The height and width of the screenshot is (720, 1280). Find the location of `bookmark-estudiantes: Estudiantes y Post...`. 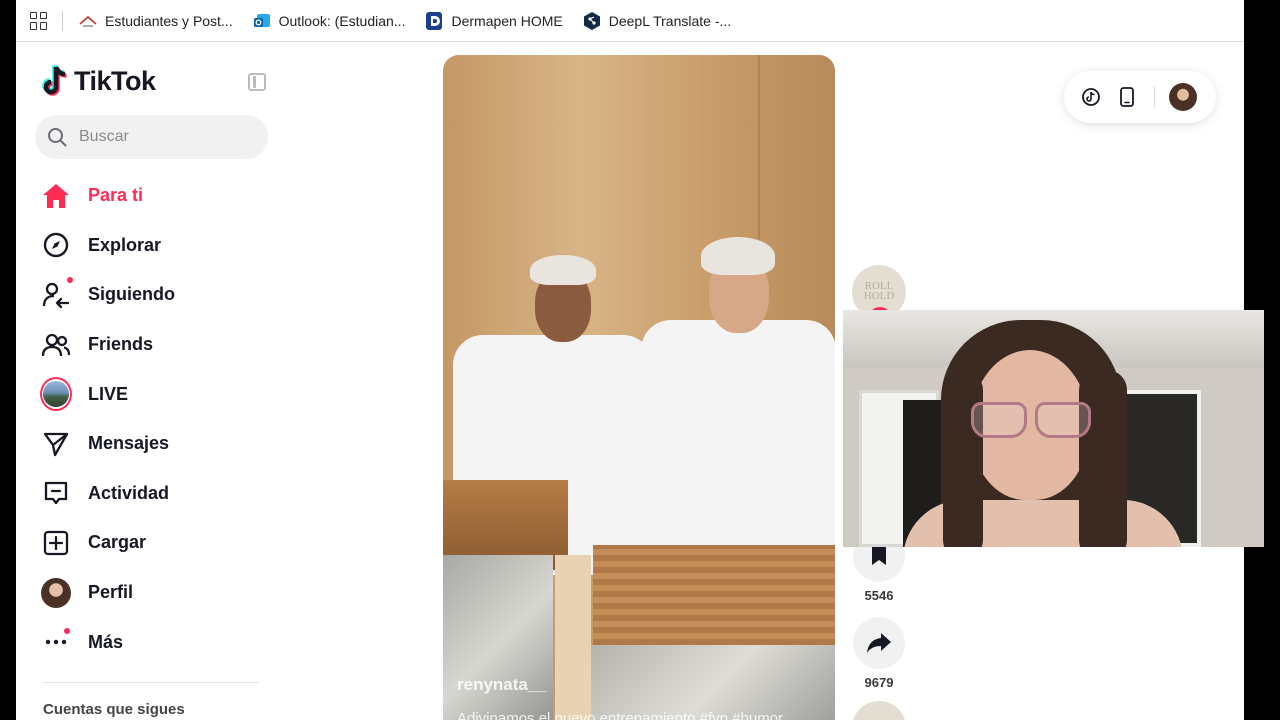

bookmark-estudiantes: Estudiantes y Post... is located at coordinates (156, 21).